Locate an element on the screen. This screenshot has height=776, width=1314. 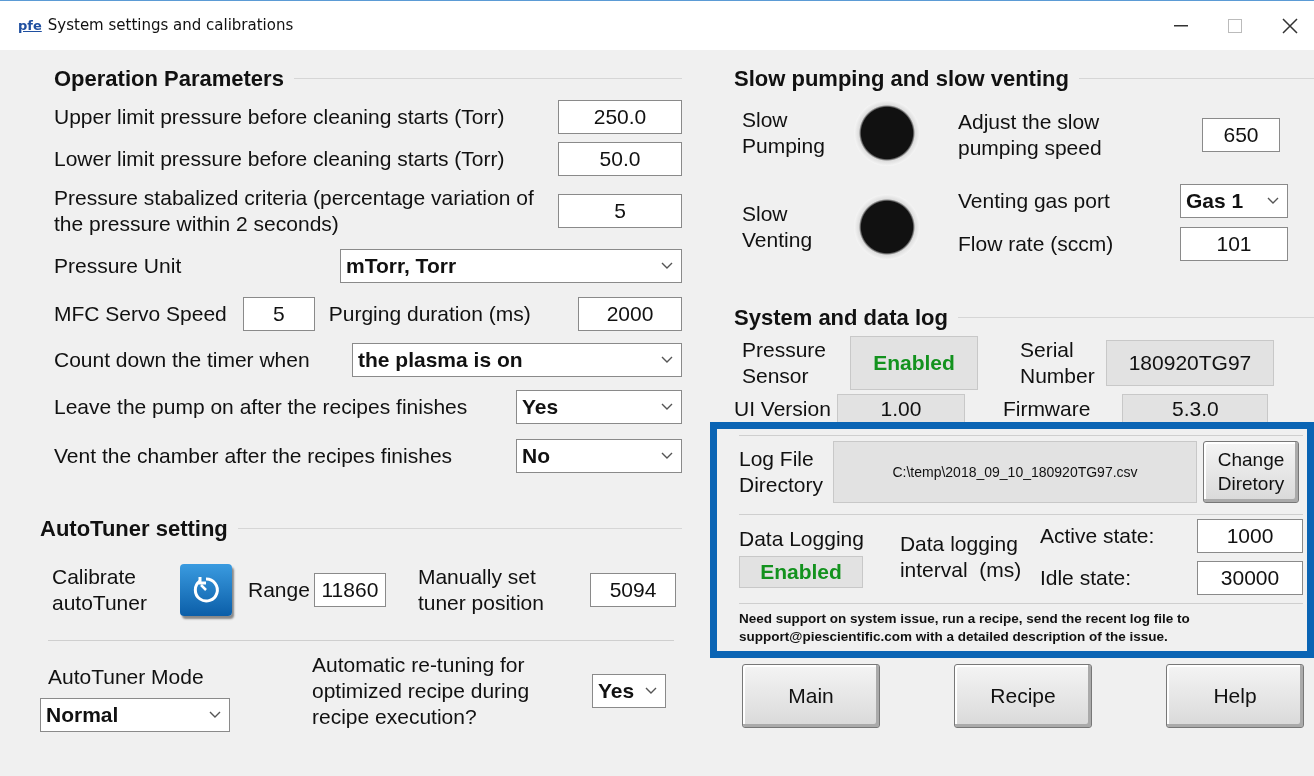
refresh-icon is located at coordinates (206, 590).